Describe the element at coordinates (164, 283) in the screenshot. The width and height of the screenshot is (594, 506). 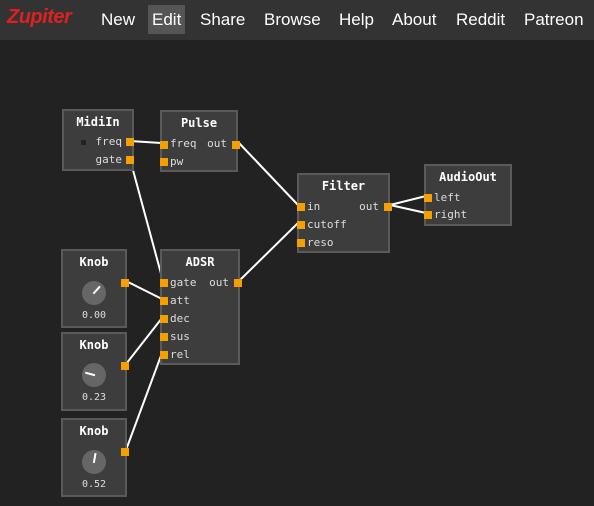
I see `port-in-gate` at that location.